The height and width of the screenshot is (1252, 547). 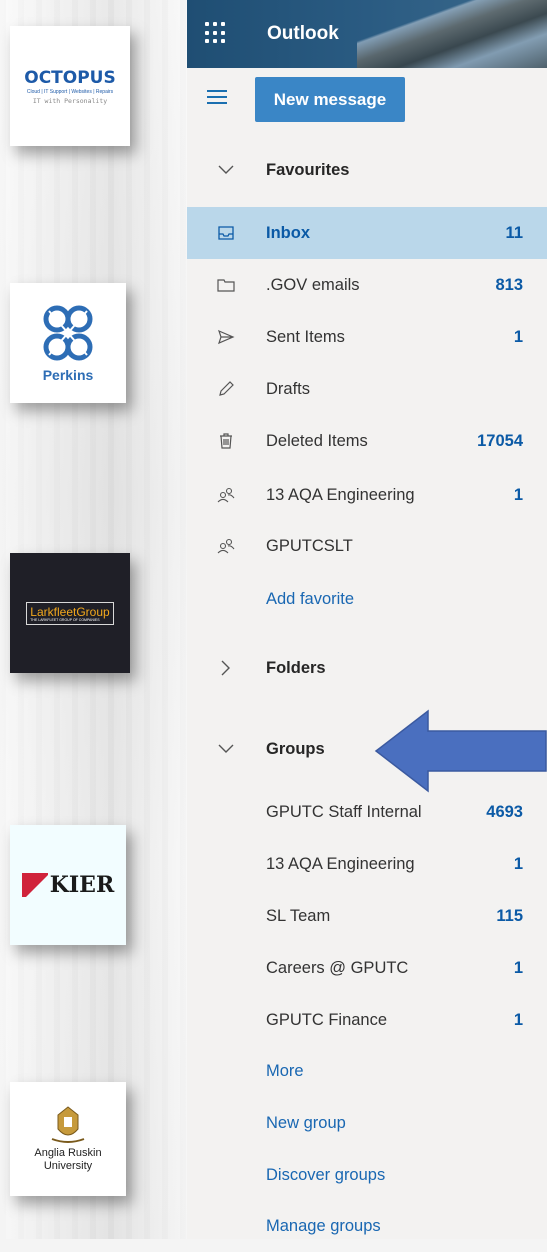 I want to click on hamburger-menu-icon, so click(x=217, y=97).